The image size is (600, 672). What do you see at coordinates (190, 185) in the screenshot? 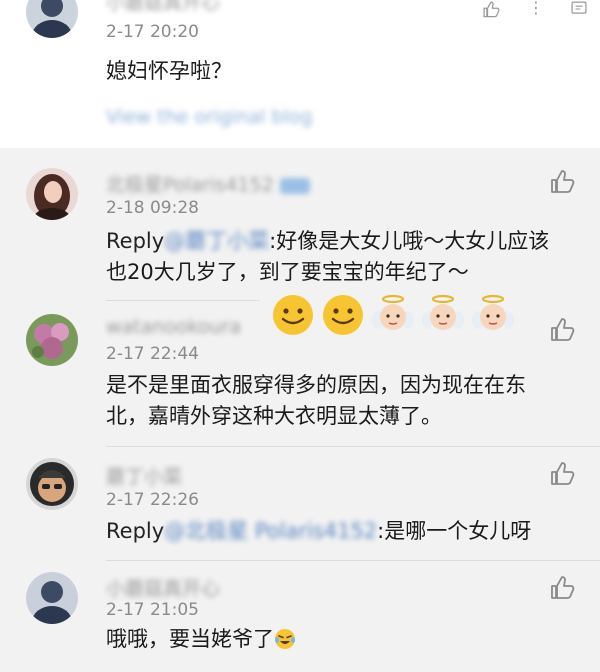
I see `author-name-text: 北极星Polaris4152` at bounding box center [190, 185].